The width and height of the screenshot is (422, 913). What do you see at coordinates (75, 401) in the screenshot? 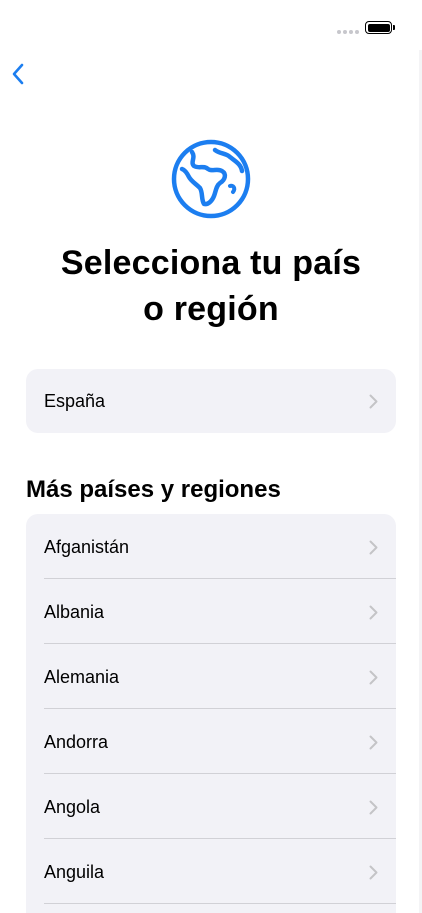
I see `current-region-label: España` at bounding box center [75, 401].